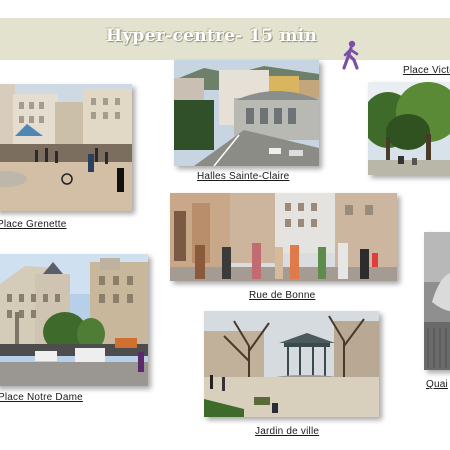  Describe the element at coordinates (33, 224) in the screenshot. I see `caption-place-grenette: Place Grenette` at that location.